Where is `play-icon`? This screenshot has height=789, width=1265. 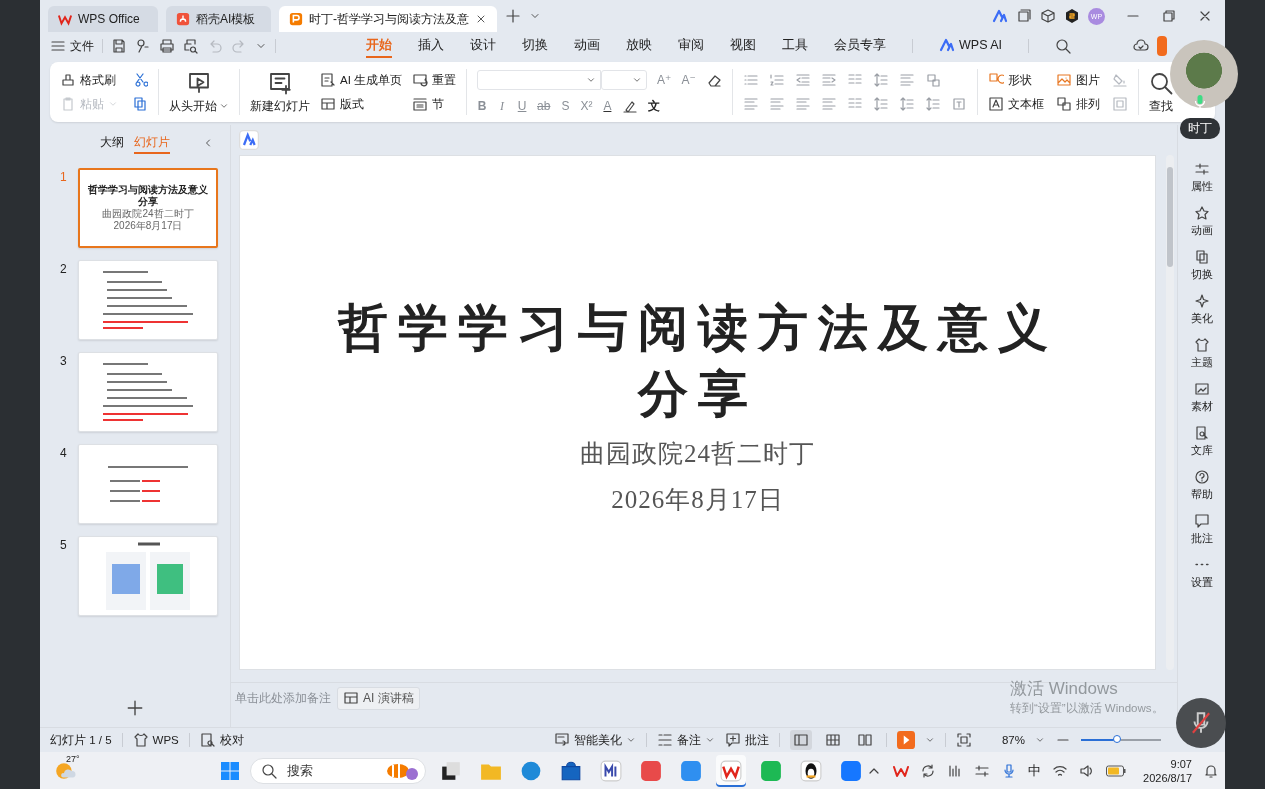 play-icon is located at coordinates (905, 740).